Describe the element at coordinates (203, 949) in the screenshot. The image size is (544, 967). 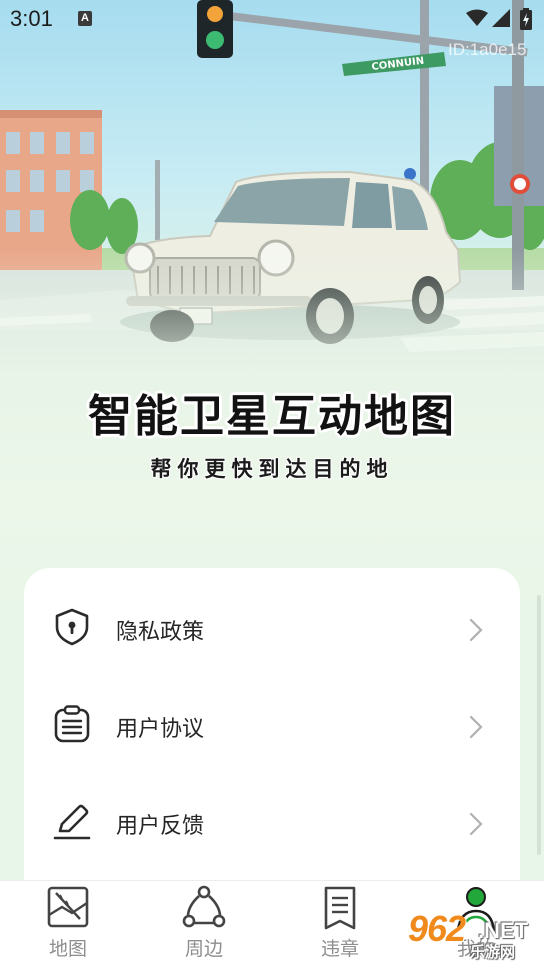
I see `nav-item-label: 周边` at that location.